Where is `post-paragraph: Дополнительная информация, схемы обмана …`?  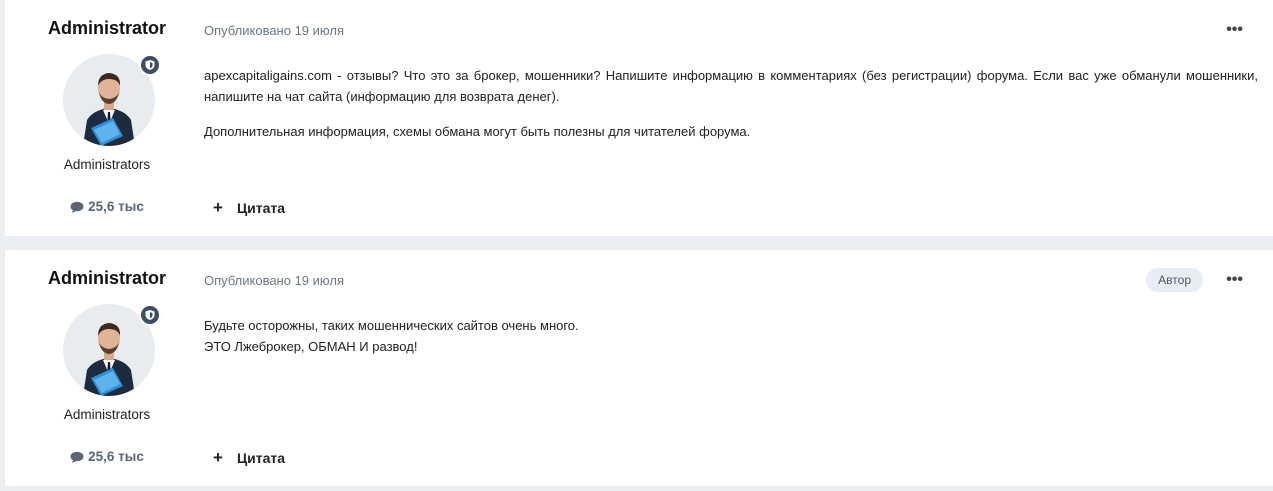
post-paragraph: Дополнительная информация, схемы обмана … is located at coordinates (477, 131).